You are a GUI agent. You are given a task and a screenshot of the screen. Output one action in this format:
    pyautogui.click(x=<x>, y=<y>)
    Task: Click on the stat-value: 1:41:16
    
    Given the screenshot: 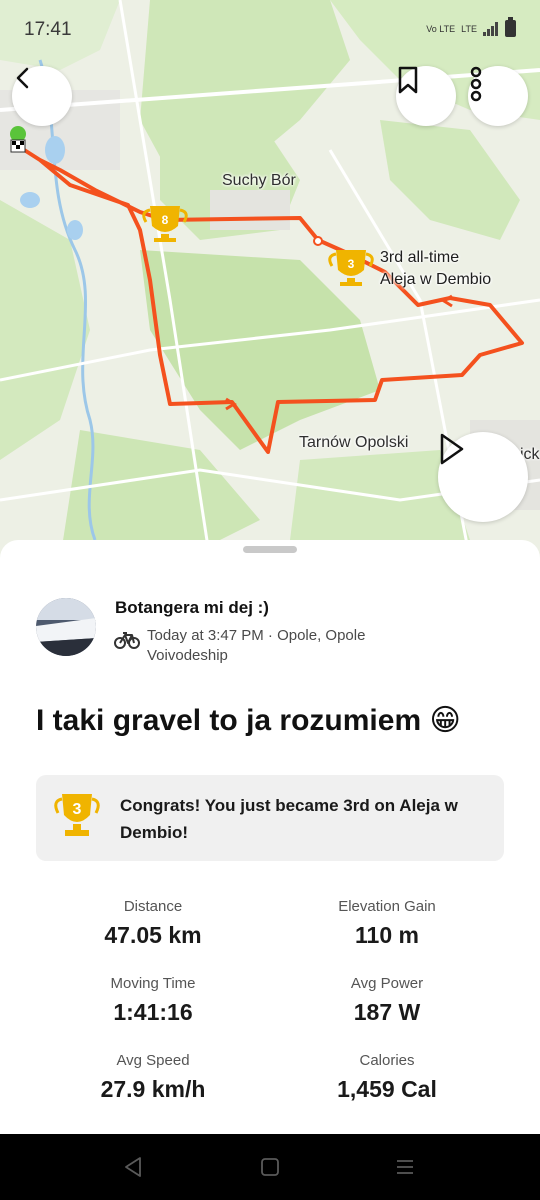 What is the action you would take?
    pyautogui.click(x=153, y=1012)
    